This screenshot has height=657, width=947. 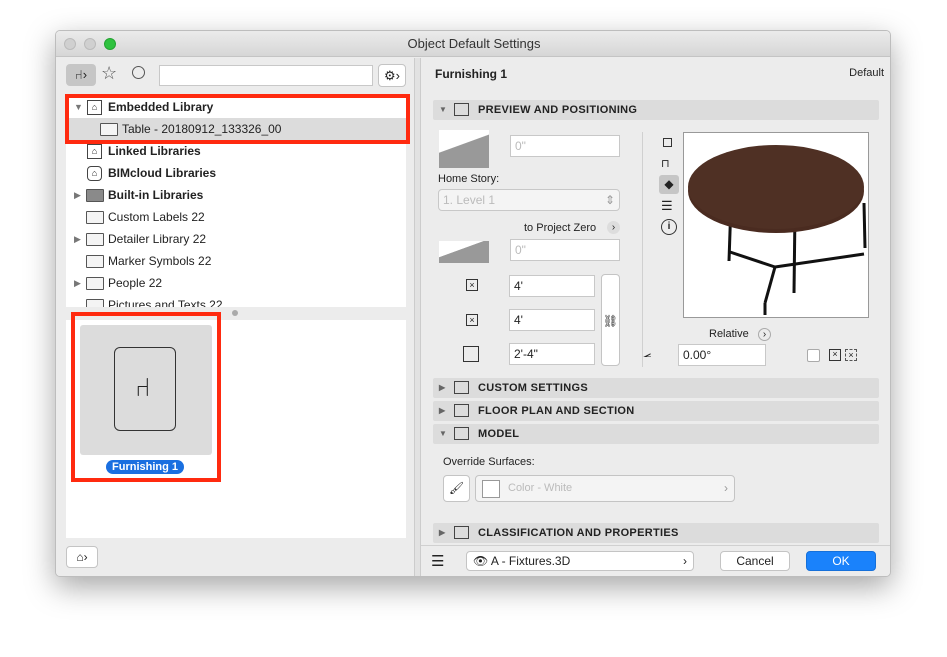 I want to click on table-3d-render, so click(x=777, y=230).